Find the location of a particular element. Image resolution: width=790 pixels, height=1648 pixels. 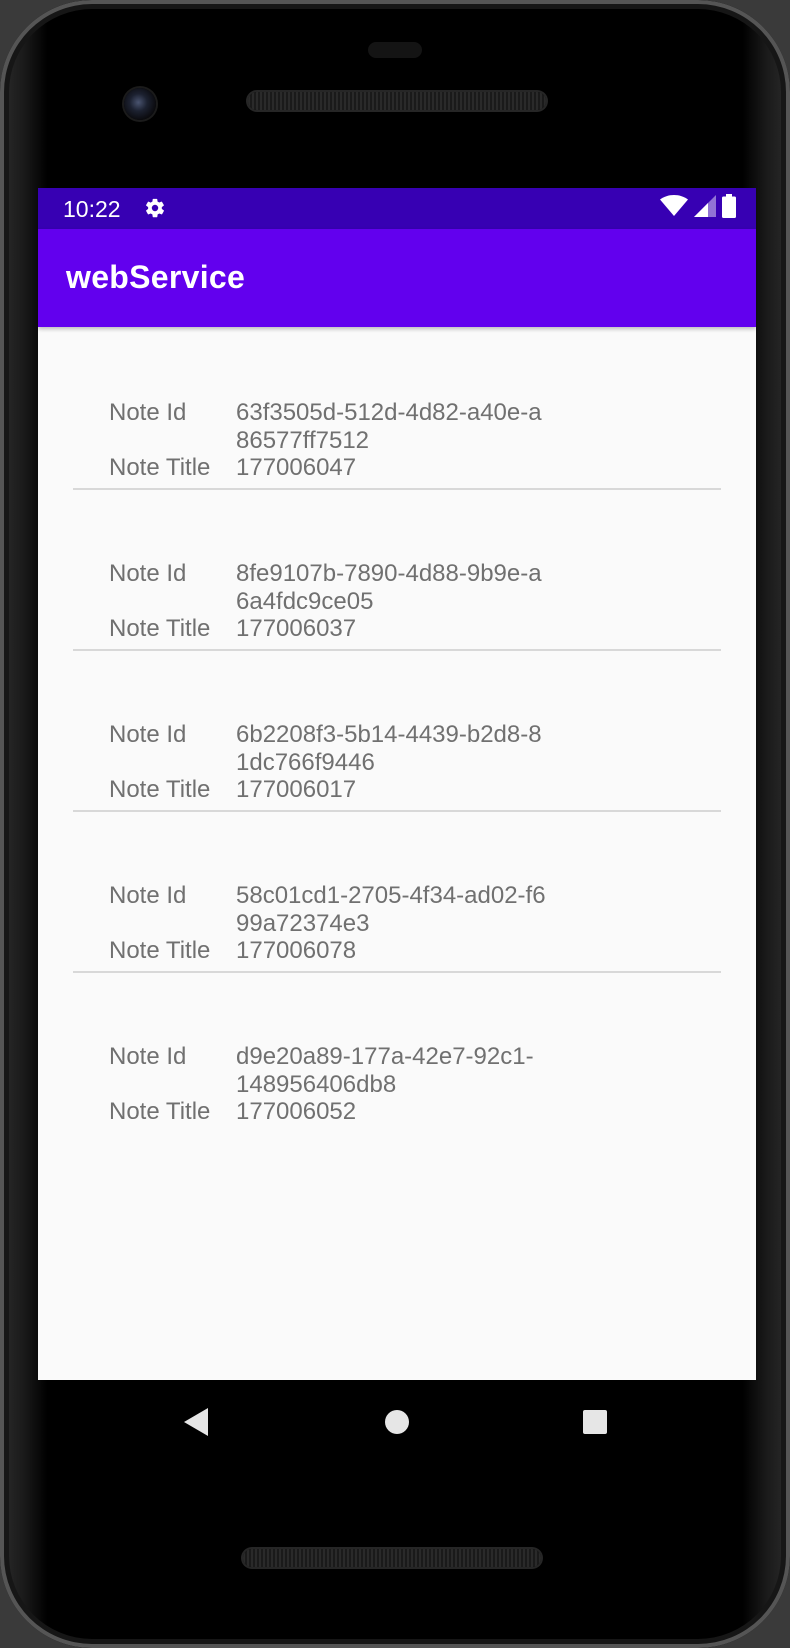

status-icons is located at coordinates (698, 208).